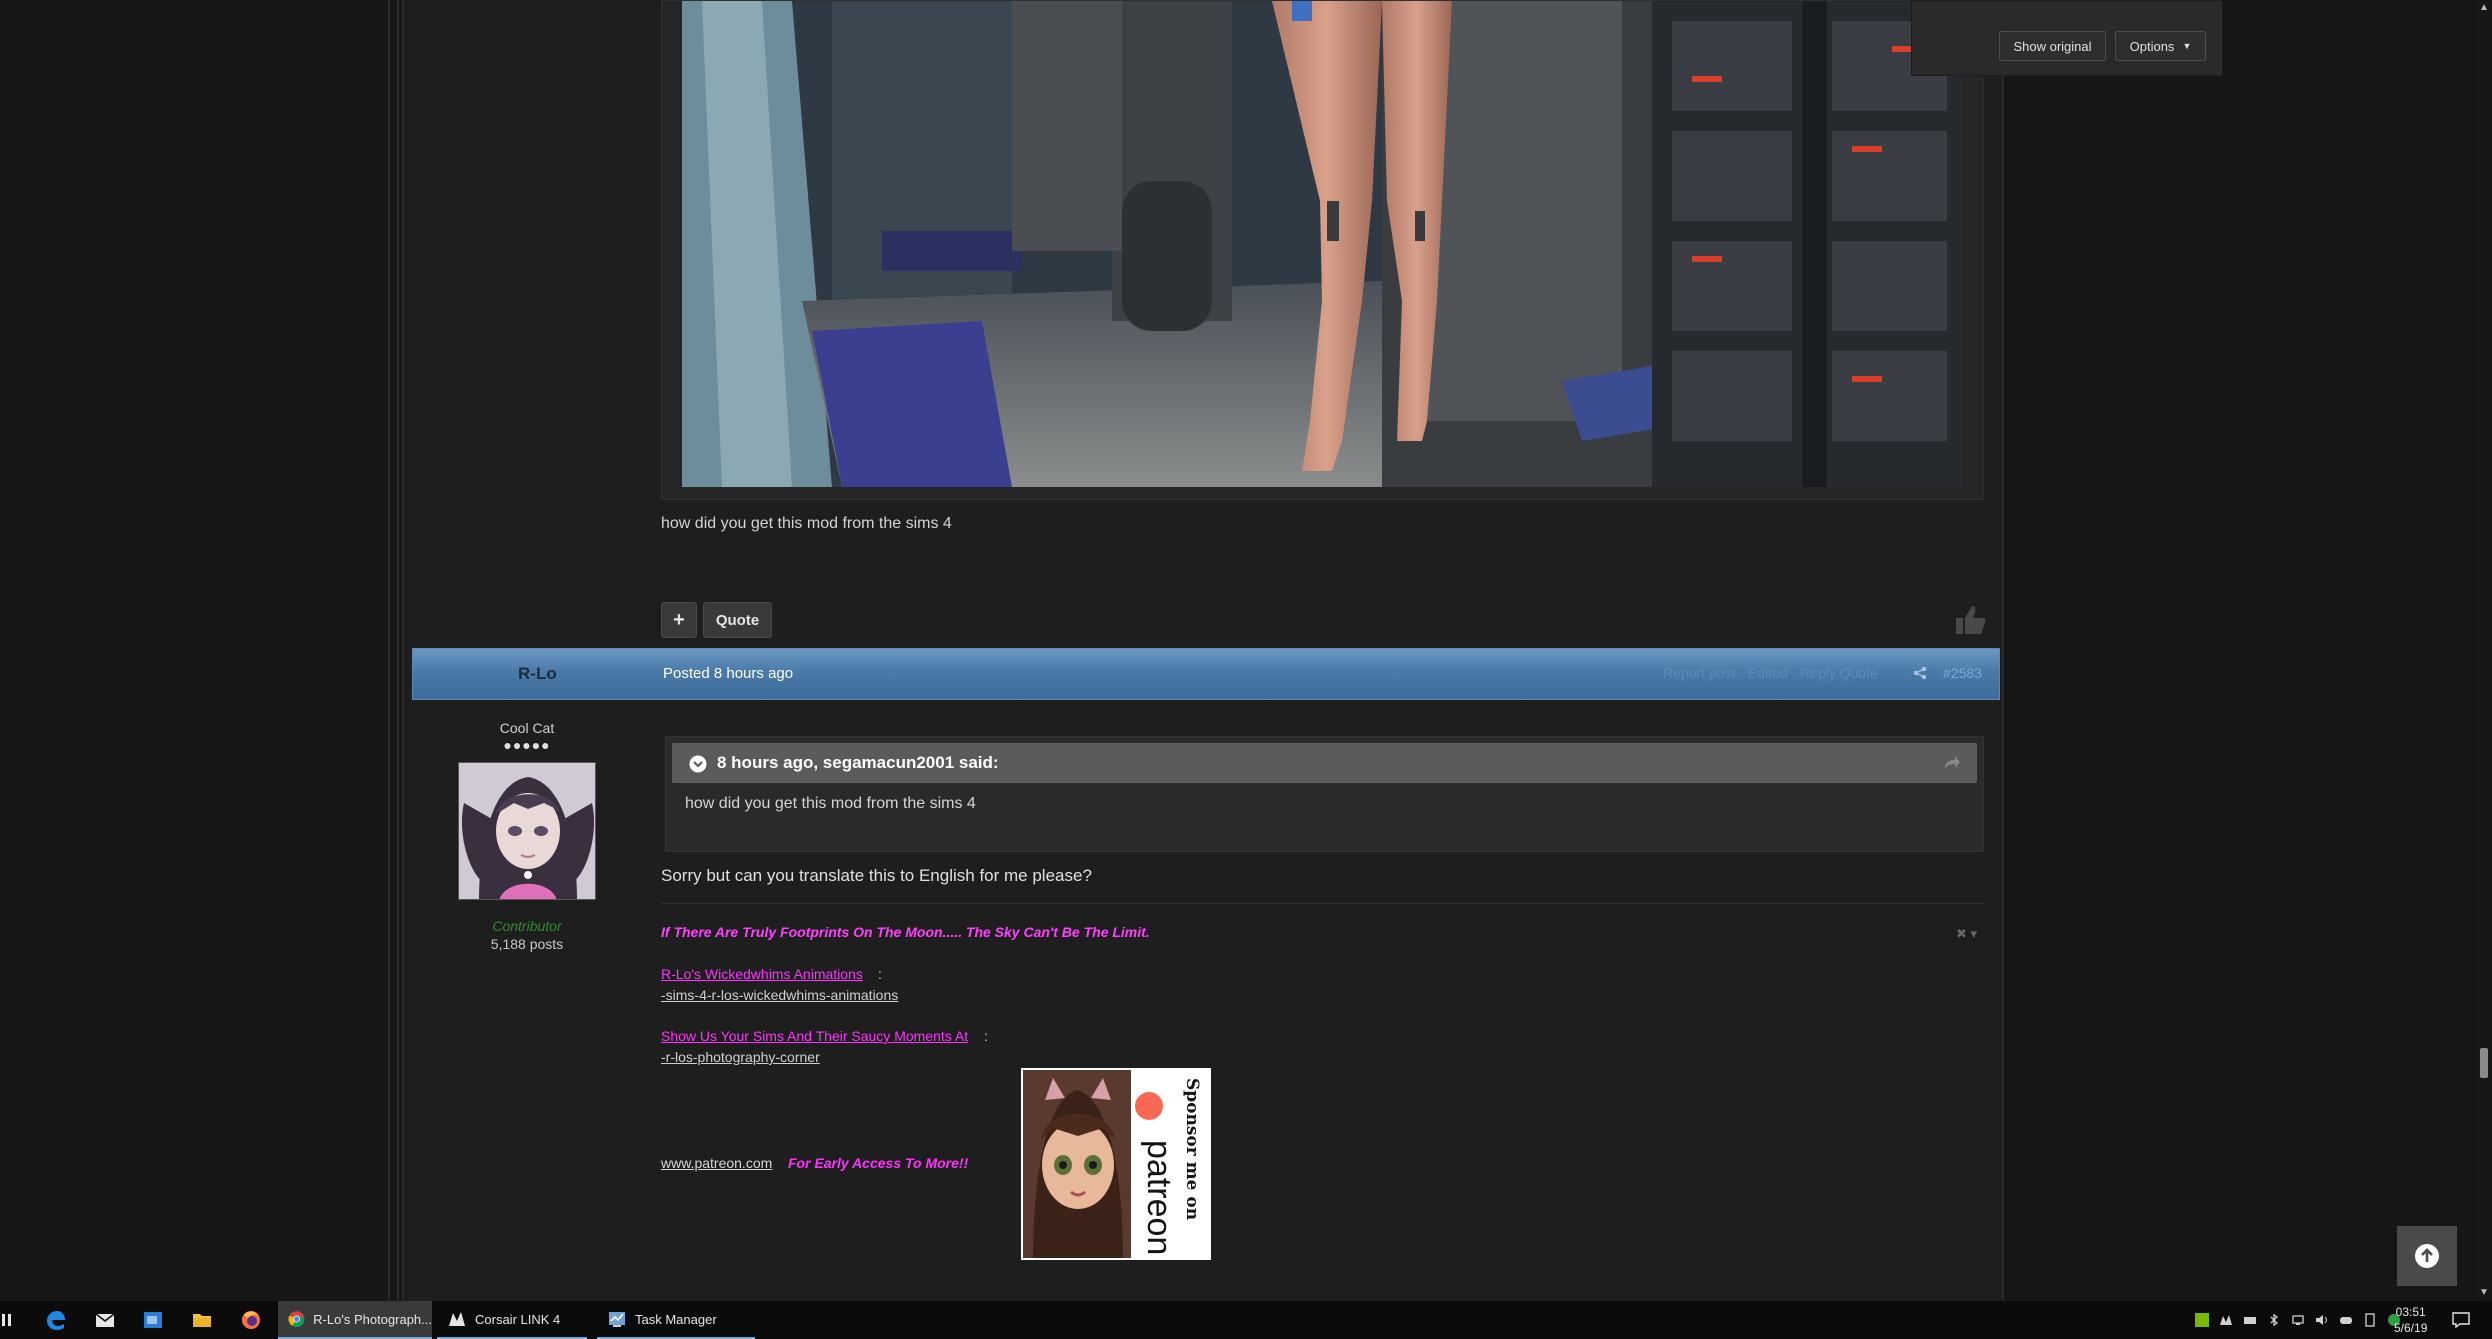  I want to click on back-to-top-button, so click(2427, 1256).